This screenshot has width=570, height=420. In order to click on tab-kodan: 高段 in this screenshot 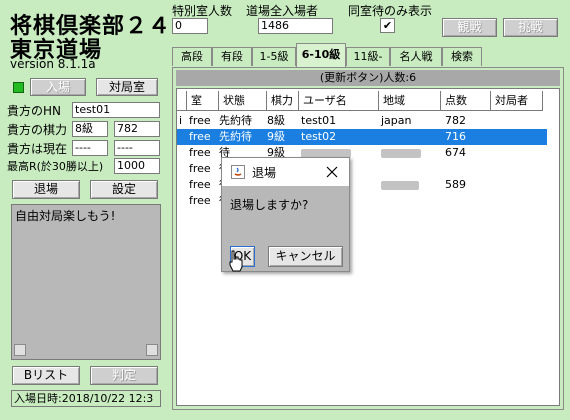, I will do `click(192, 56)`.